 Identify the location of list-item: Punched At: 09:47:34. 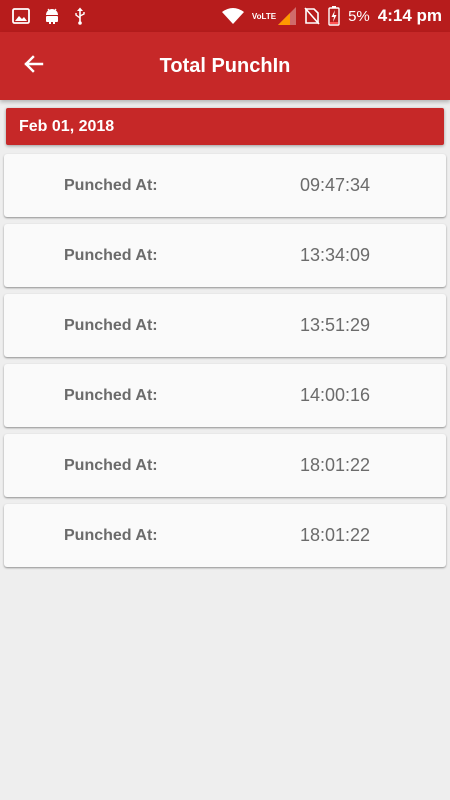
(225, 185).